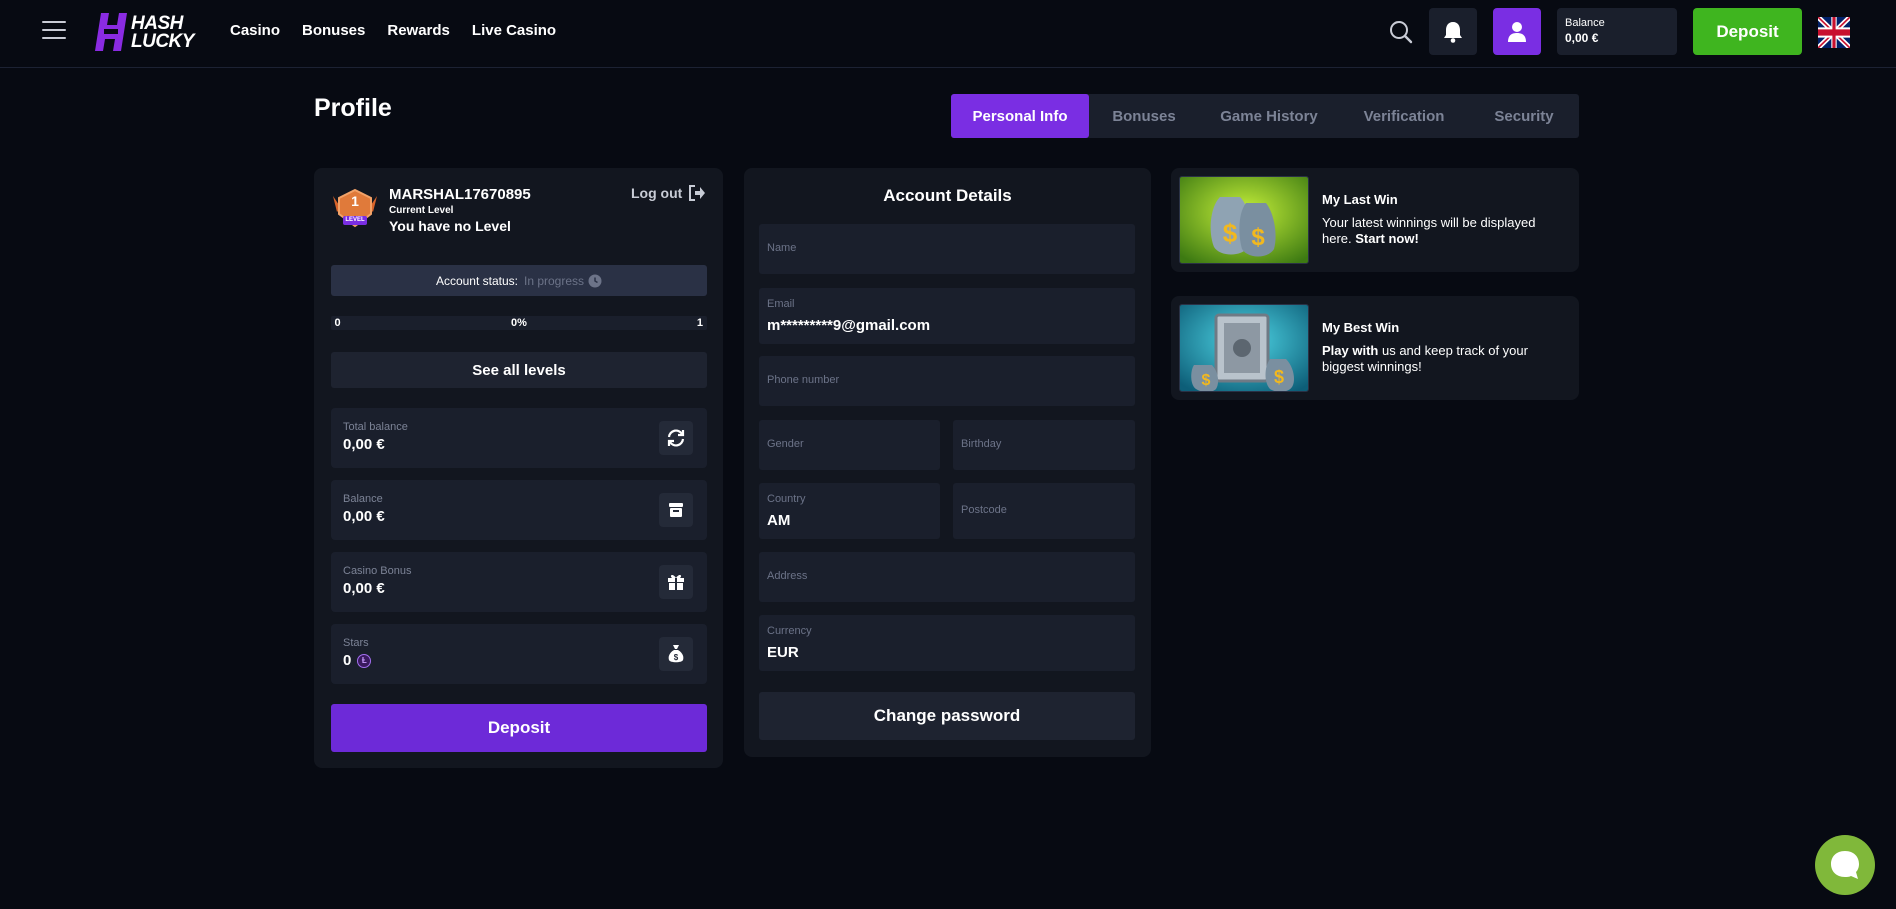 This screenshot has height=909, width=1896. What do you see at coordinates (984, 510) in the screenshot?
I see `postcode-label: Postcode` at bounding box center [984, 510].